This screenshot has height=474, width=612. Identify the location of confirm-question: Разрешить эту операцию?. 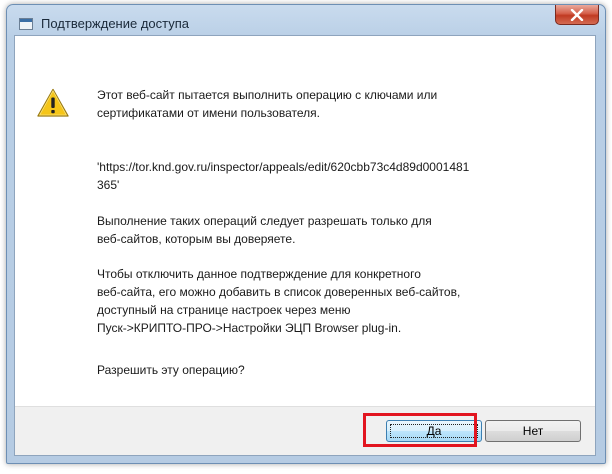
(171, 370).